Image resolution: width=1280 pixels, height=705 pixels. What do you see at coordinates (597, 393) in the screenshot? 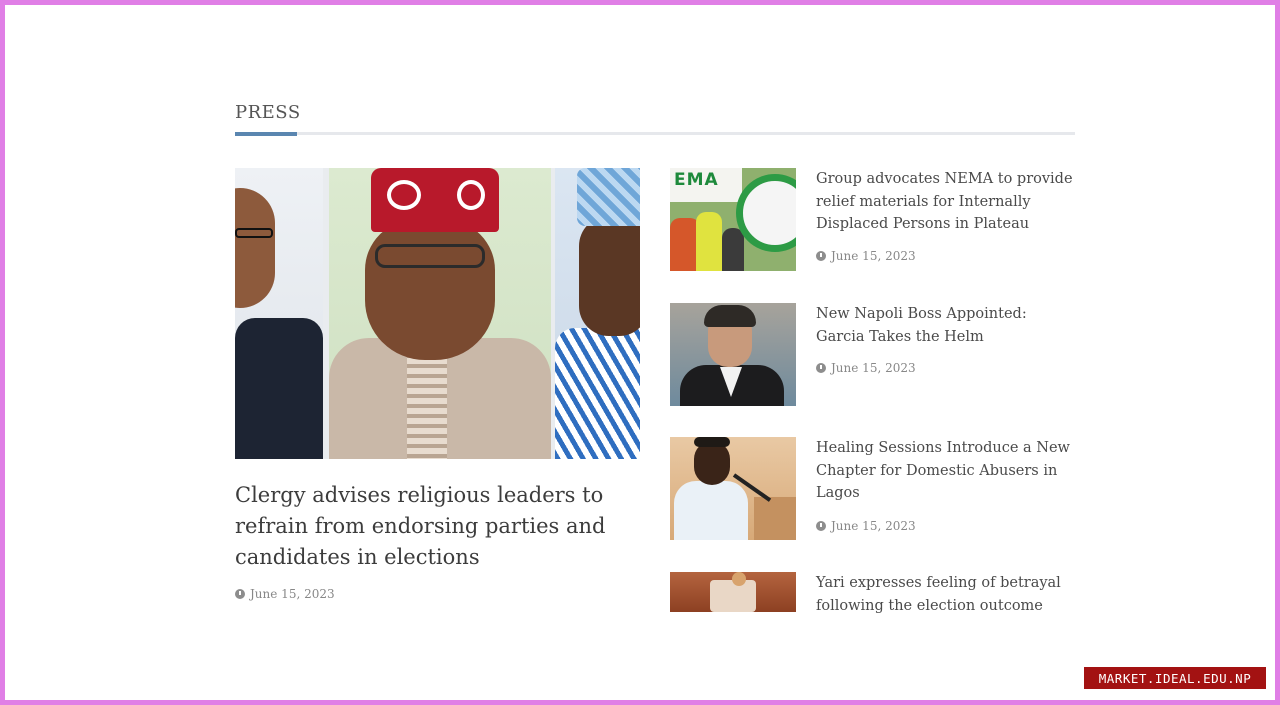
I see `portrait-robe` at bounding box center [597, 393].